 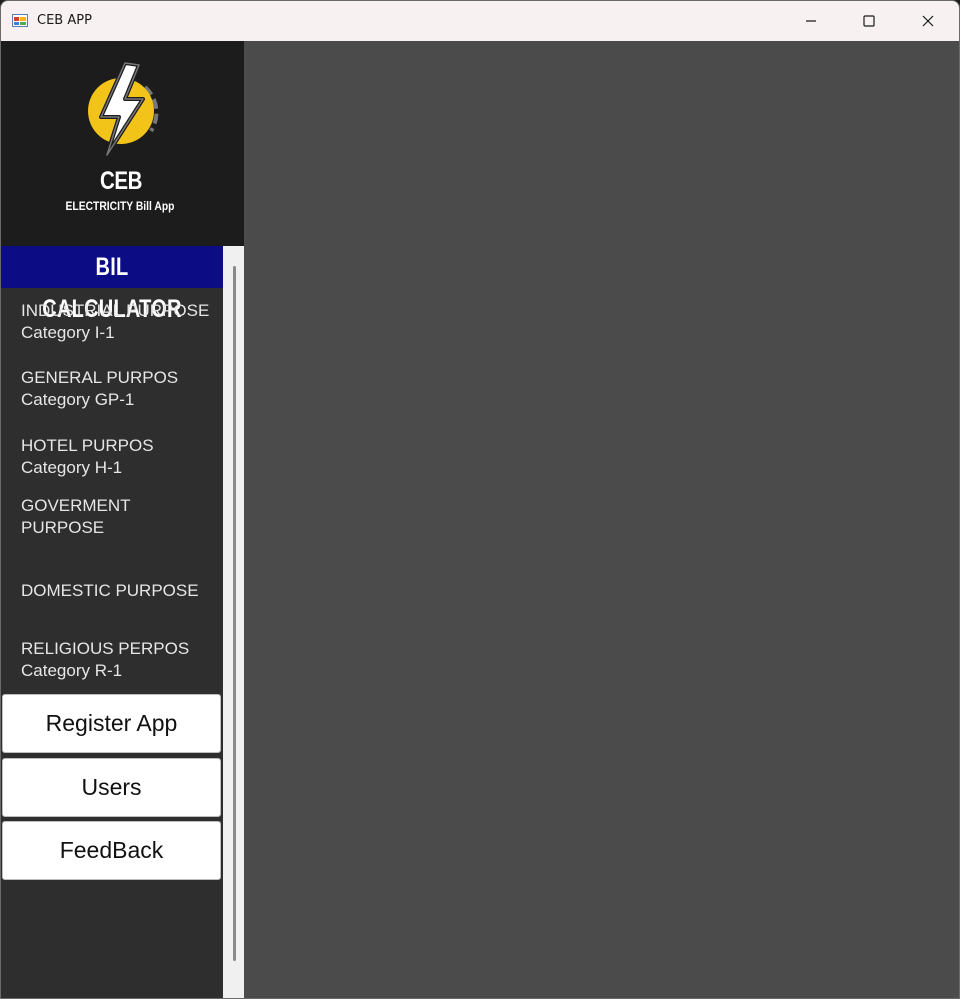 I want to click on nav-item-title: RELIGIOUS PERPOS, so click(x=105, y=648).